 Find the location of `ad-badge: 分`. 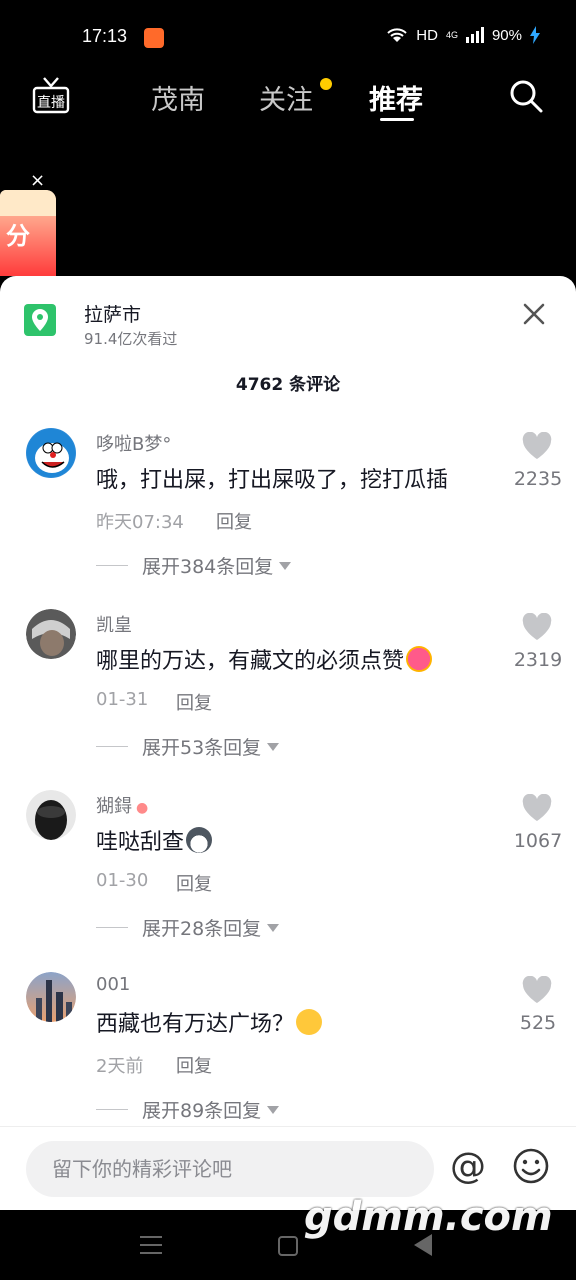

ad-badge: 分 is located at coordinates (28, 233).